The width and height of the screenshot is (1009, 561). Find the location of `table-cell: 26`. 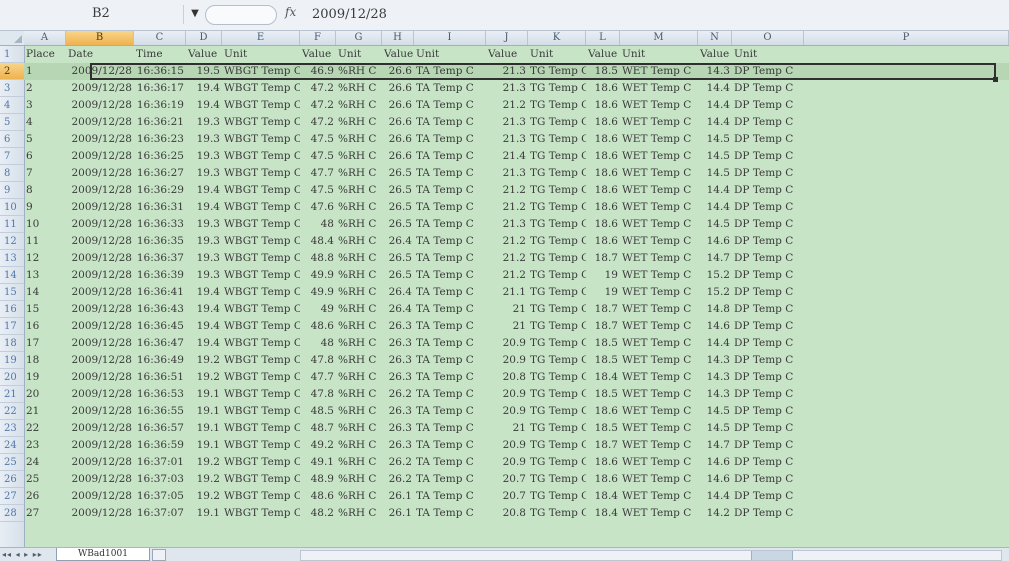

table-cell: 26 is located at coordinates (45, 496).